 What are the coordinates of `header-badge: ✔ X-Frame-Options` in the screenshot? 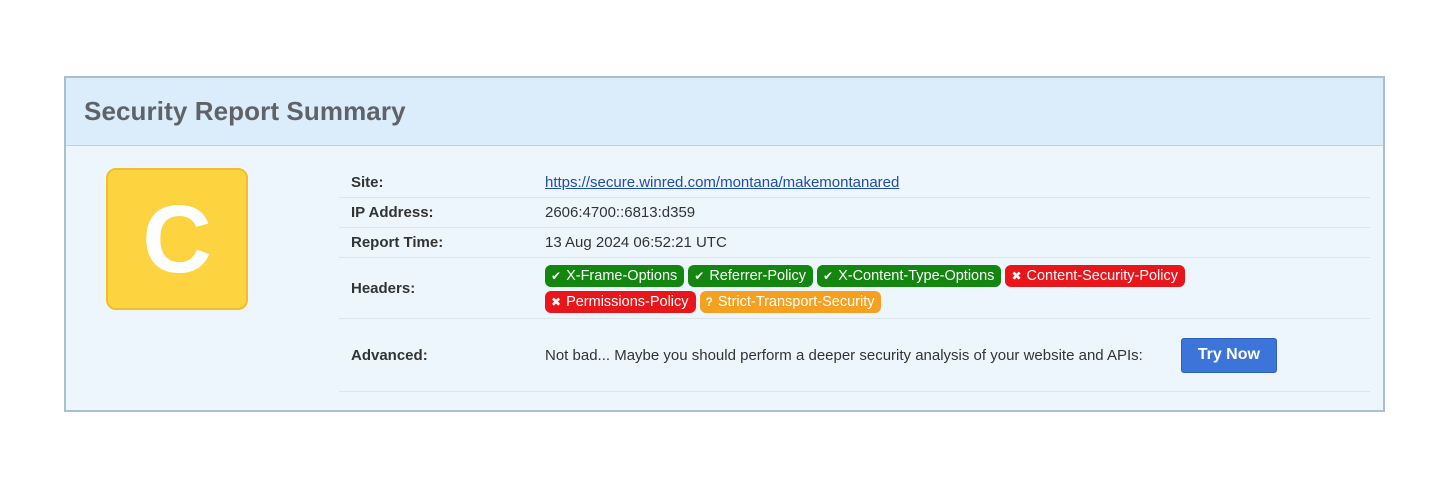 It's located at (615, 276).